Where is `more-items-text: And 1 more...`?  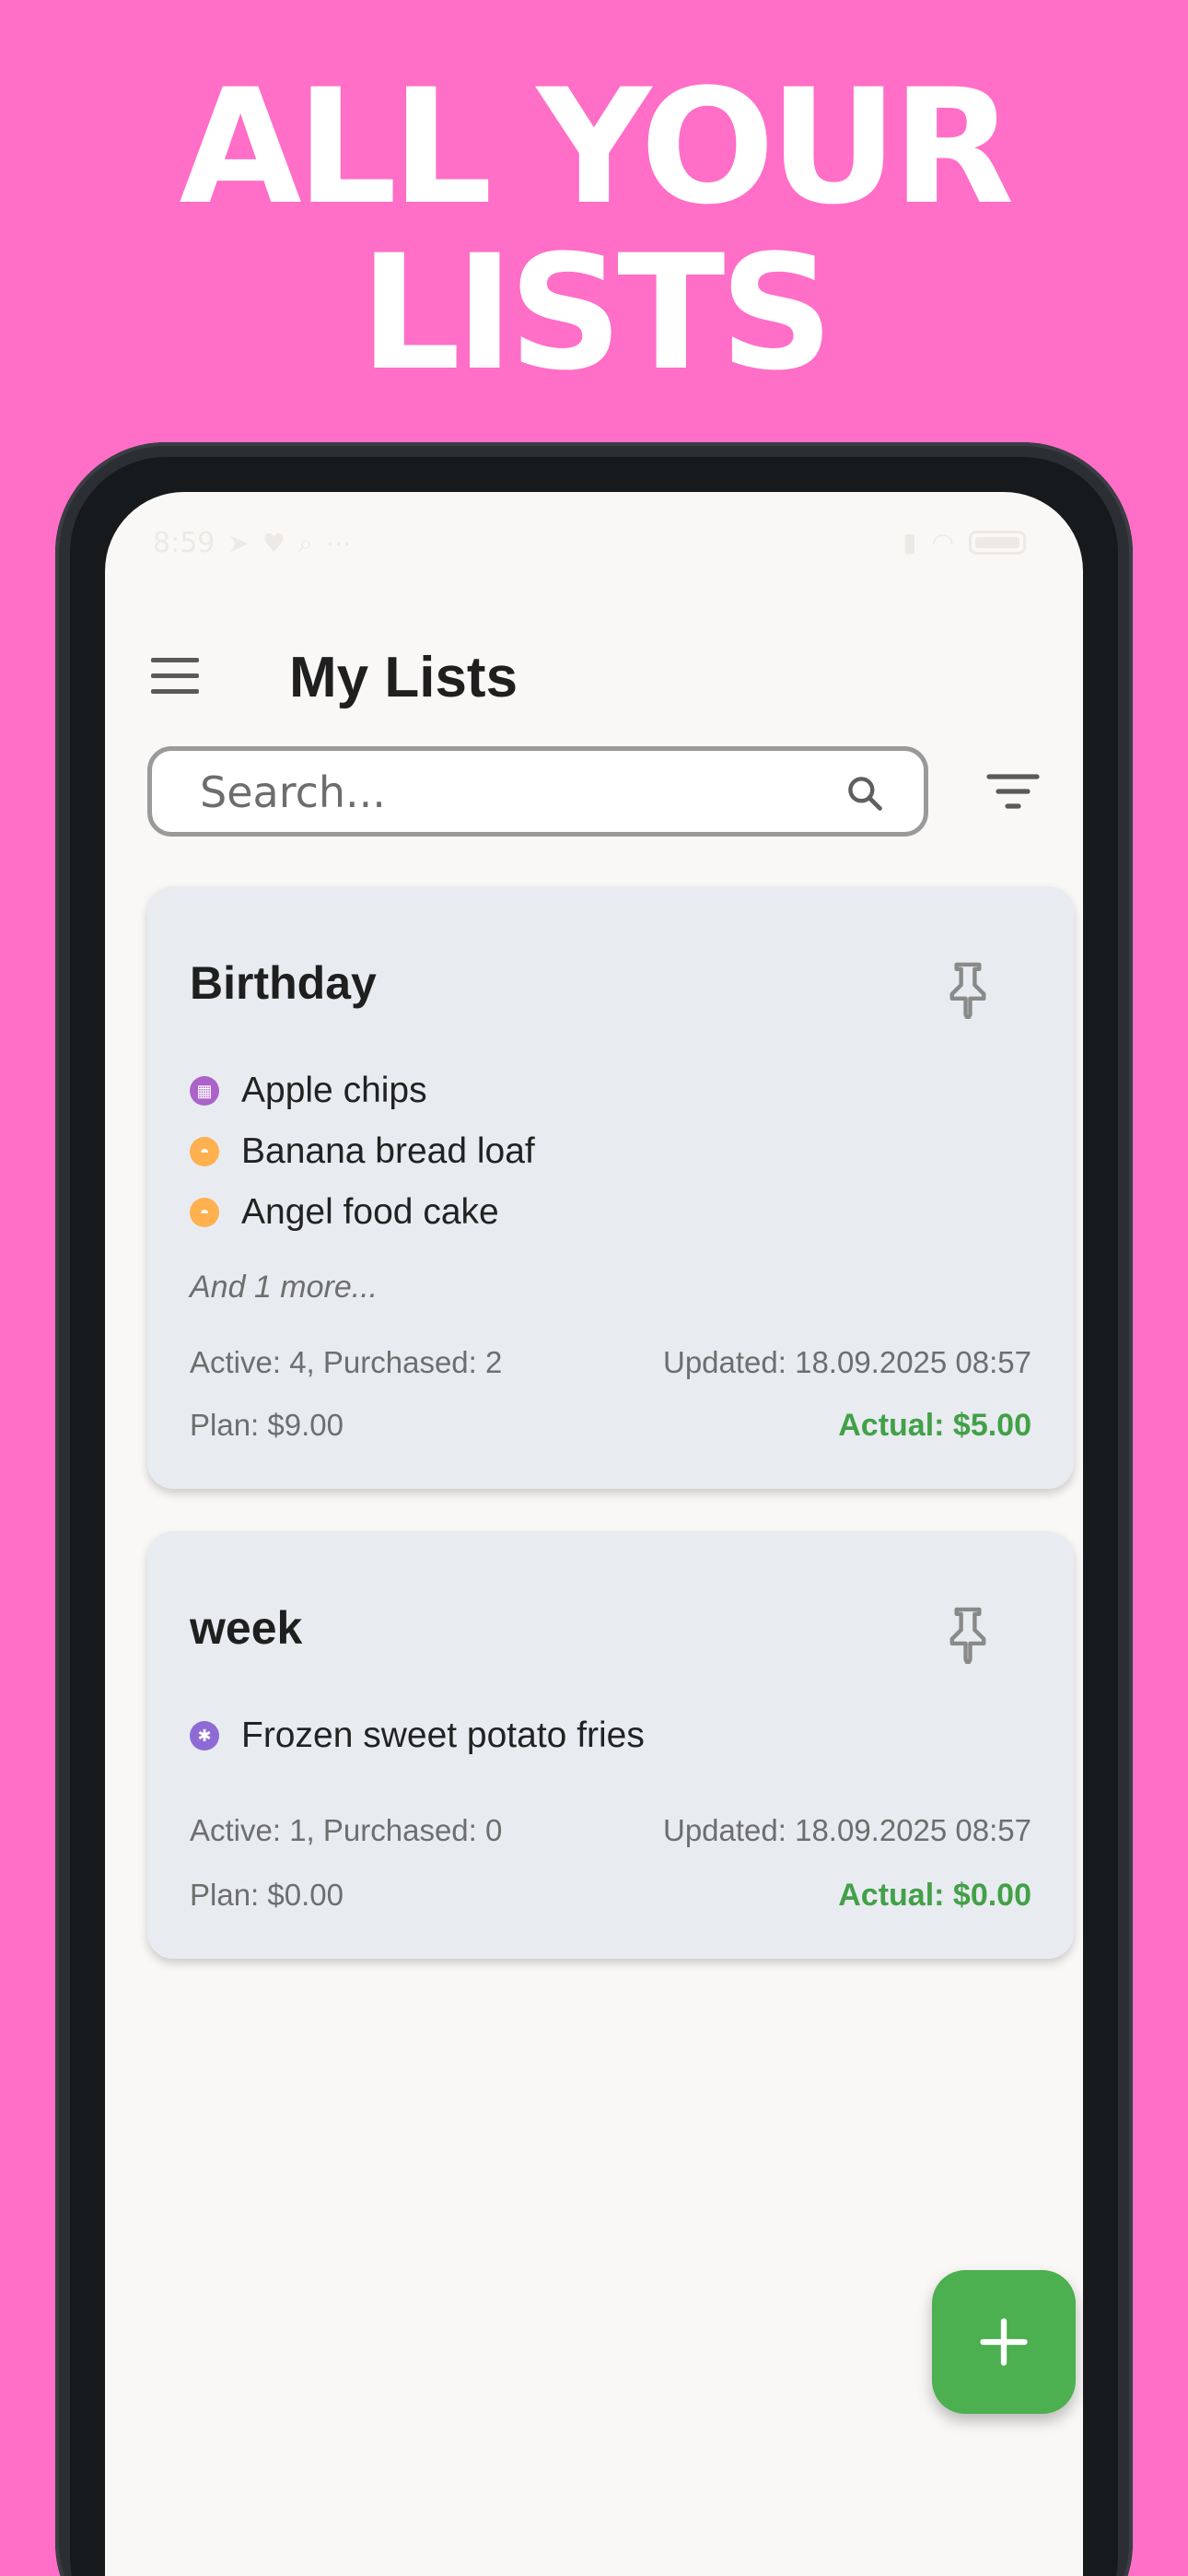 more-items-text: And 1 more... is located at coordinates (284, 1287).